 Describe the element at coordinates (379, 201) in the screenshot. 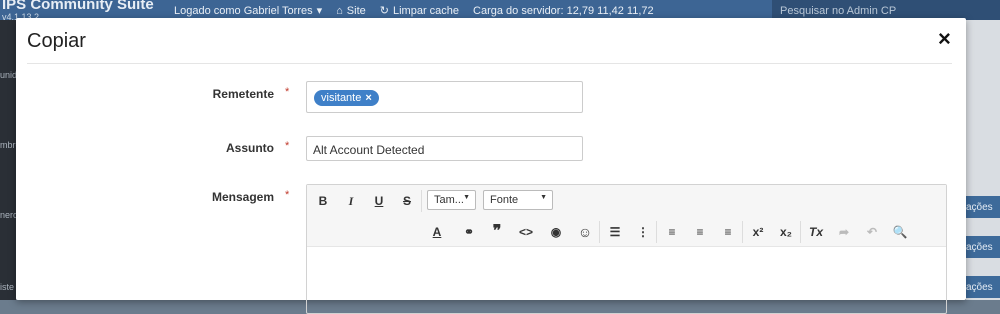

I see `underline-button: U` at that location.